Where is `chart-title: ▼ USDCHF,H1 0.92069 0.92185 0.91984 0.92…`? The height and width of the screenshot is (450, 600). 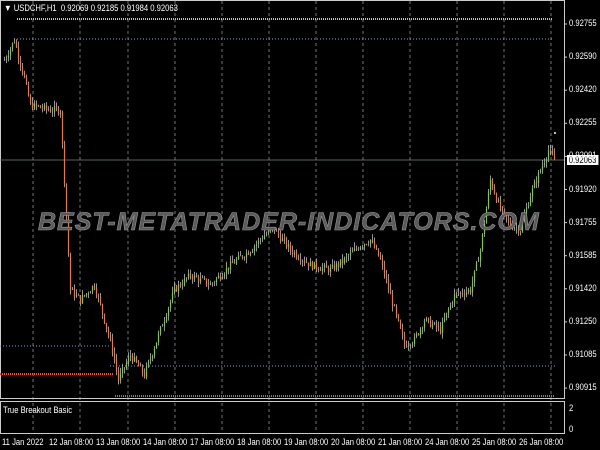 chart-title: ▼ USDCHF,H1 0.92069 0.92185 0.91984 0.92… is located at coordinates (91, 8).